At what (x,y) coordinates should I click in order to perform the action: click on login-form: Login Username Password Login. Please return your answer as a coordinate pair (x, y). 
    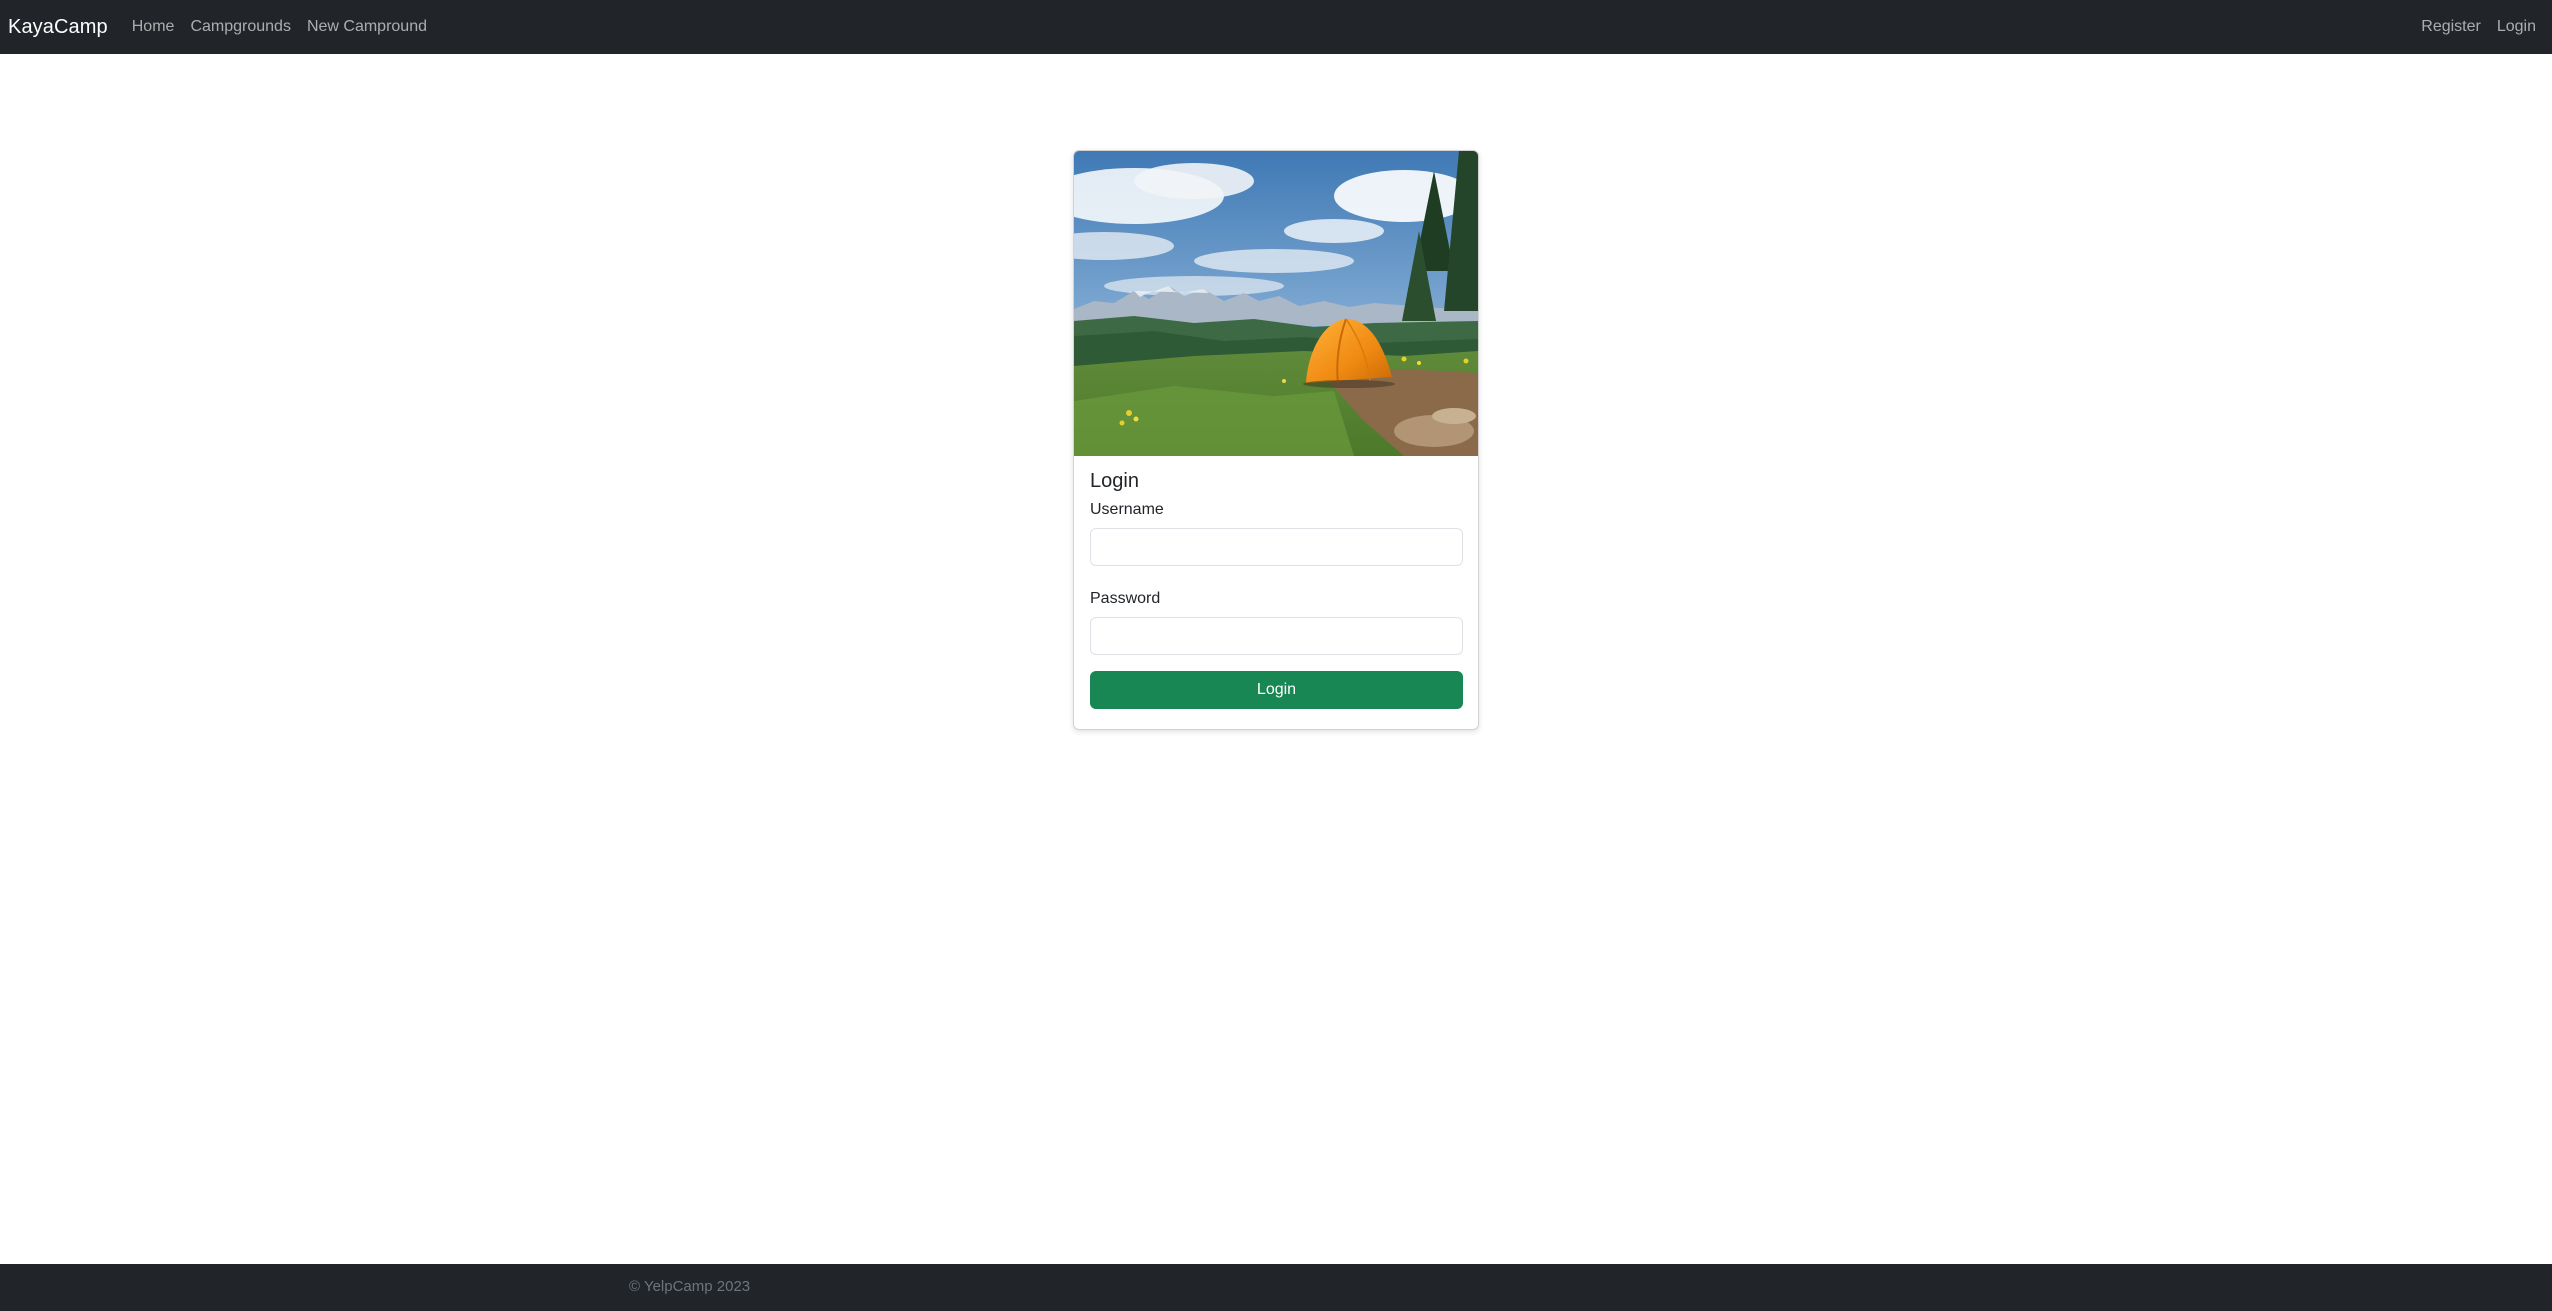
    Looking at the image, I should click on (1276, 590).